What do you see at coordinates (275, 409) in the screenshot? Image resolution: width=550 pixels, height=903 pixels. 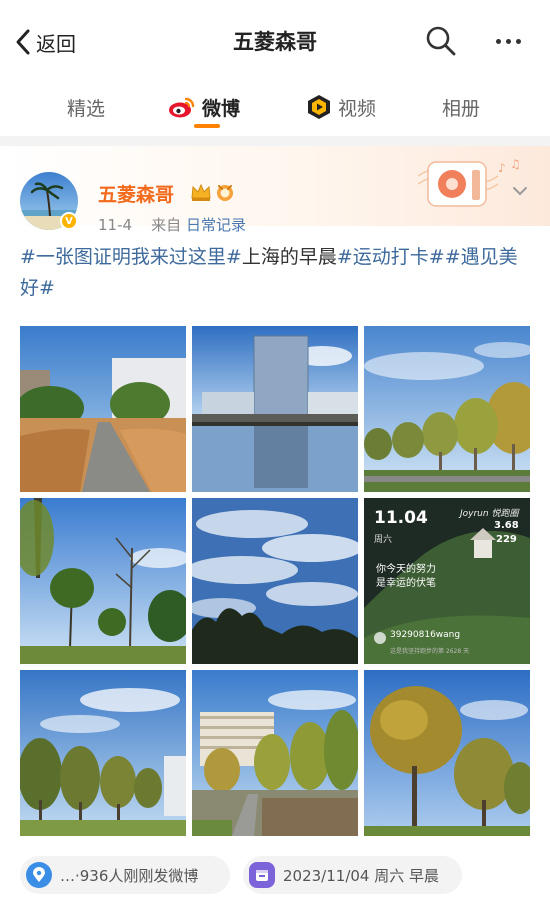 I see `building-reflection-photo` at bounding box center [275, 409].